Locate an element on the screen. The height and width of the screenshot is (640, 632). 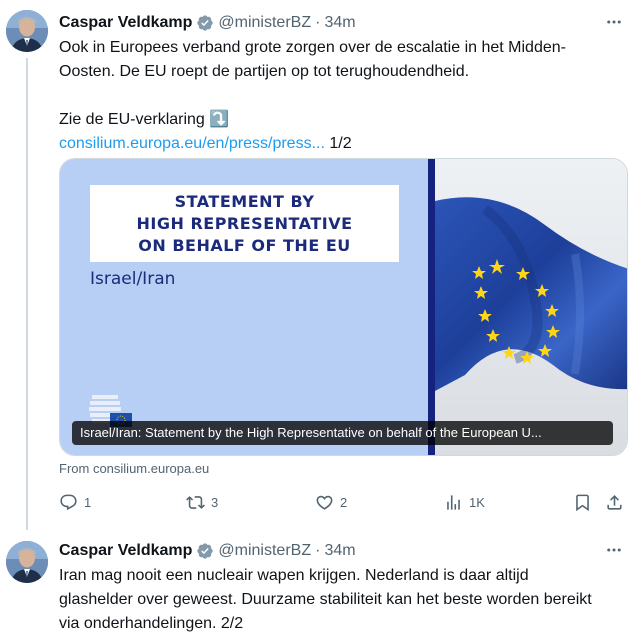
tweet-text-line: via onderhandelingen. 2/2 is located at coordinates (151, 623).